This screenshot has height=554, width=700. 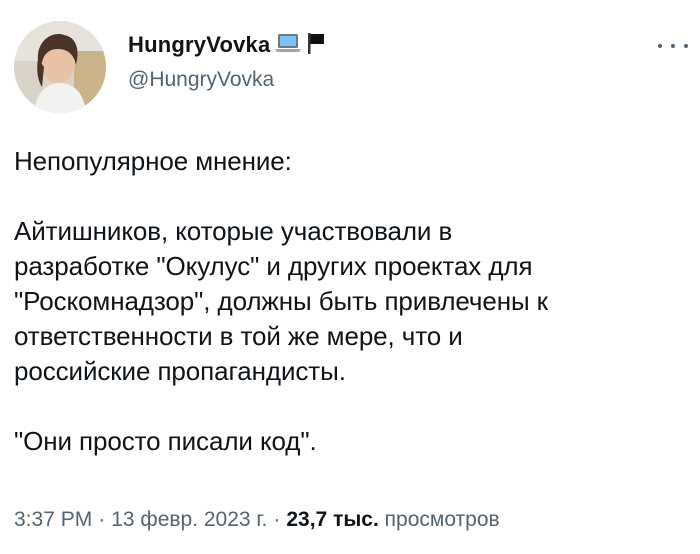 What do you see at coordinates (180, 371) in the screenshot?
I see `tweet-line: российские пропагандисты.` at bounding box center [180, 371].